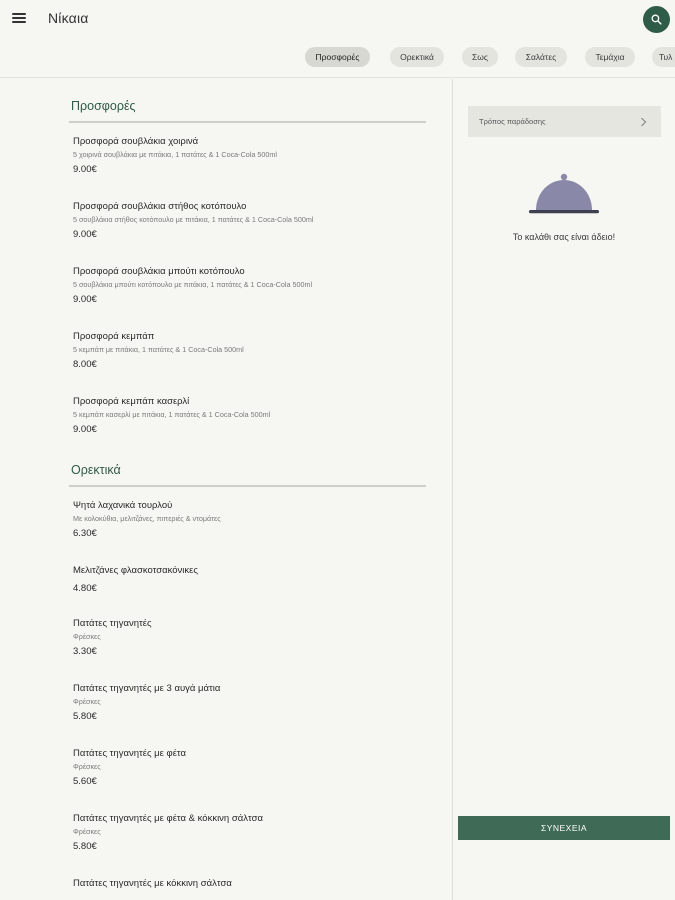  I want to click on item-name: Προσφορά κεμπάπ, so click(114, 336).